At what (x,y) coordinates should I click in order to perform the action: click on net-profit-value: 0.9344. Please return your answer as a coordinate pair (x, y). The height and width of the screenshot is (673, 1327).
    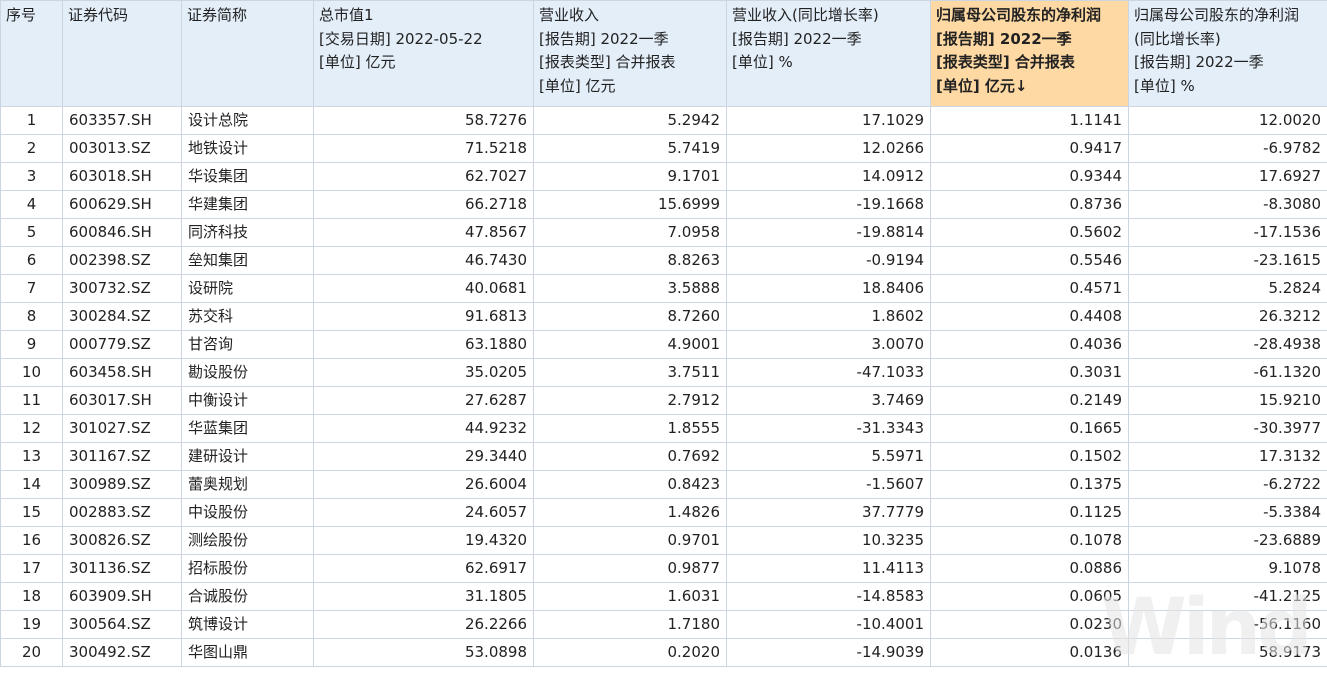
    Looking at the image, I should click on (1030, 177).